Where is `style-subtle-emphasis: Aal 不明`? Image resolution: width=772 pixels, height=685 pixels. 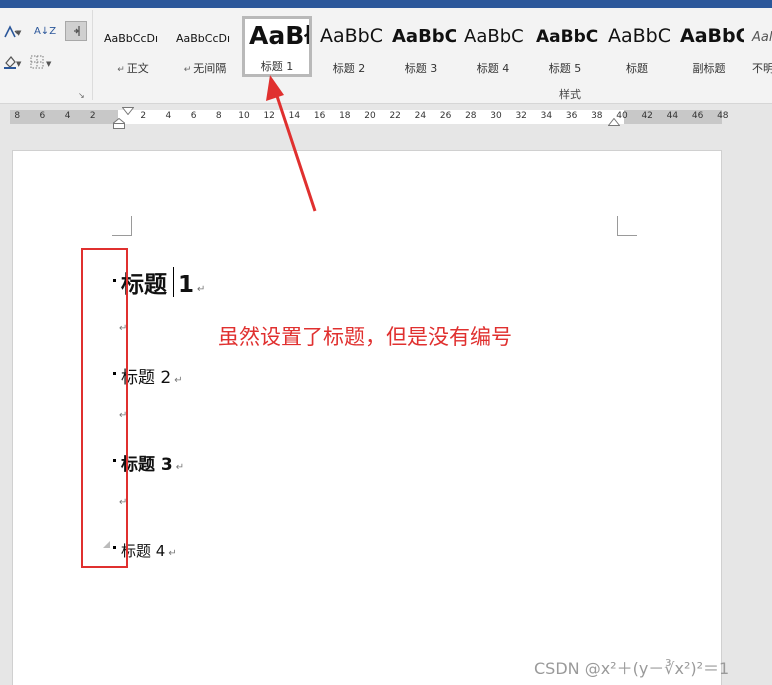
style-subtle-emphasis: Aal 不明 is located at coordinates (759, 47).